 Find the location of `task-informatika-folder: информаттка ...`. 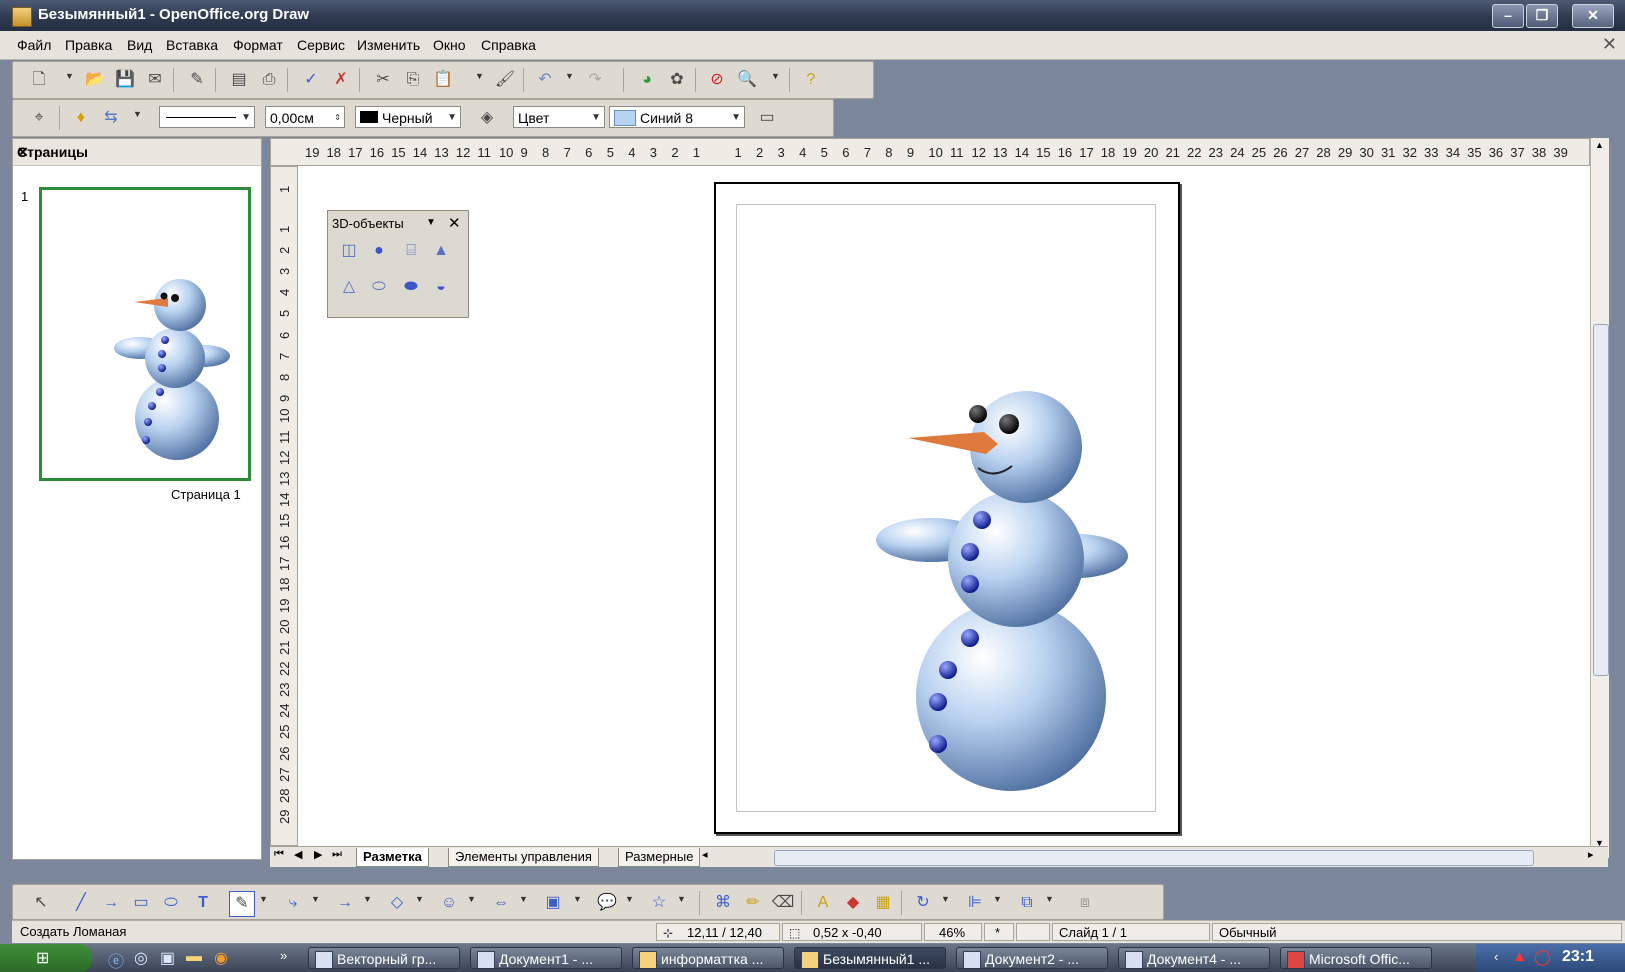

task-informatika-folder: информаттка ... is located at coordinates (708, 958).